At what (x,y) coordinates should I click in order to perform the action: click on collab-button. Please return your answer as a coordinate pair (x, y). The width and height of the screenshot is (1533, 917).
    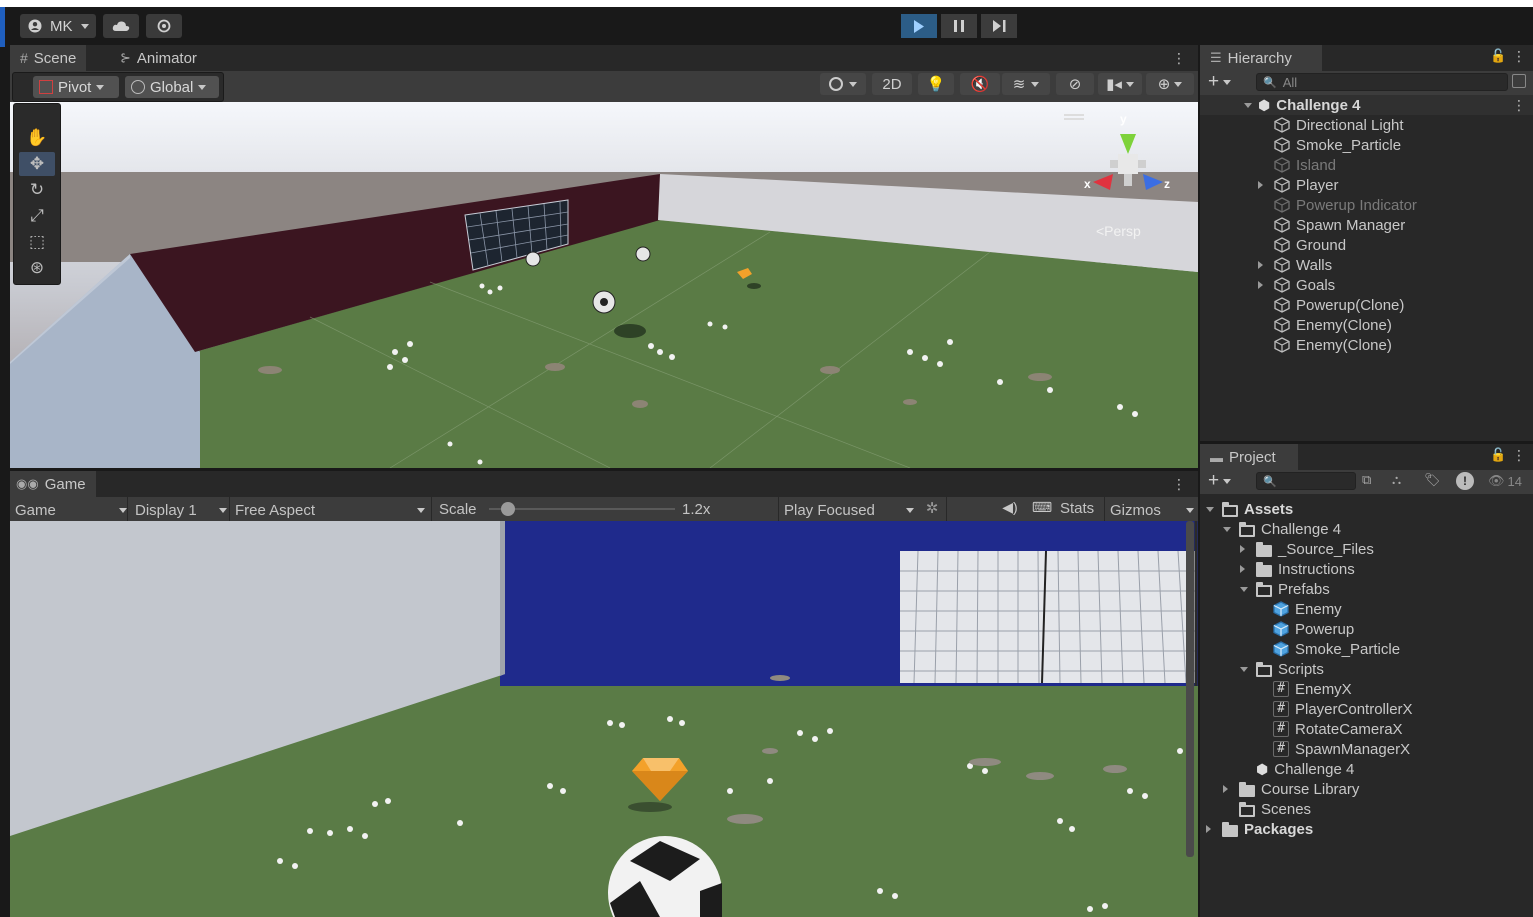
    Looking at the image, I should click on (164, 26).